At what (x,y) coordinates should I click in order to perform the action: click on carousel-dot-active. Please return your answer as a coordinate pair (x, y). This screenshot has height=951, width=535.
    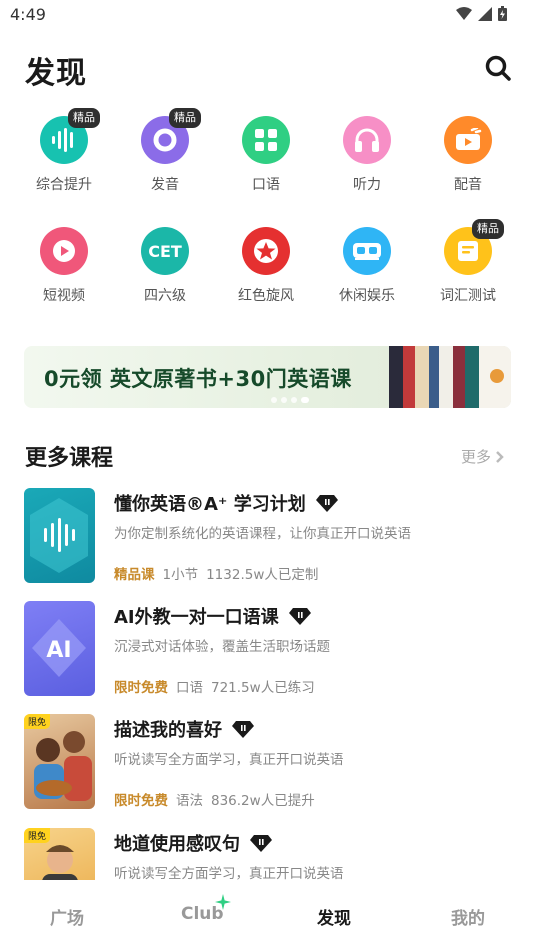
    Looking at the image, I should click on (305, 400).